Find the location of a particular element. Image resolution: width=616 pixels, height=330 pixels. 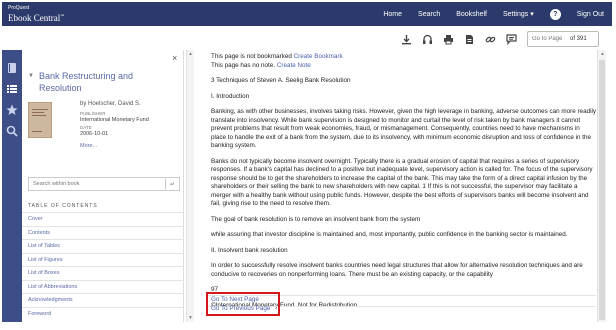

content-scrollbar: ▲ is located at coordinates (601, 186).